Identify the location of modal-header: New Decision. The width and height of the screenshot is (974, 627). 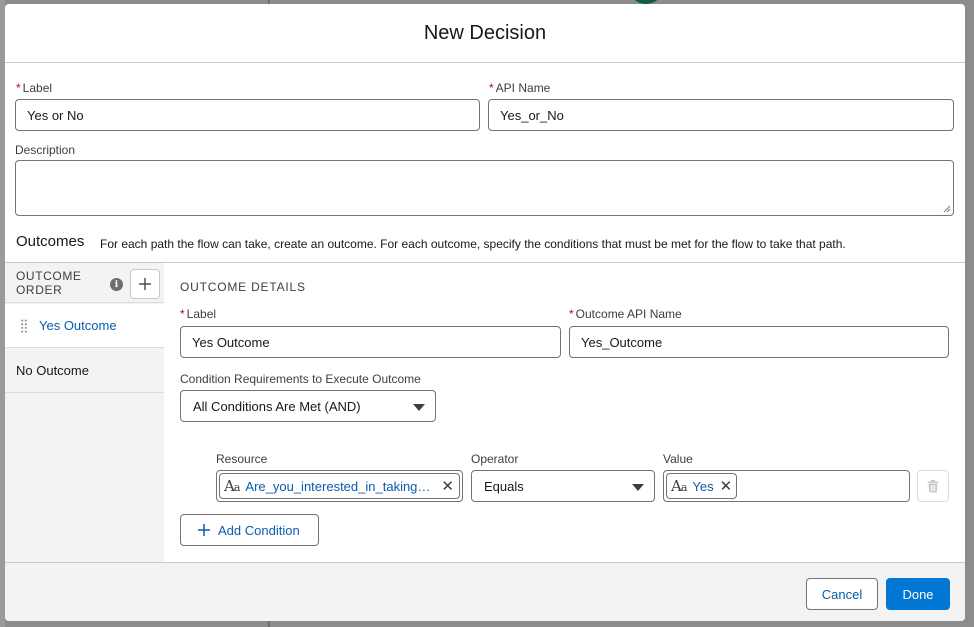
(485, 33).